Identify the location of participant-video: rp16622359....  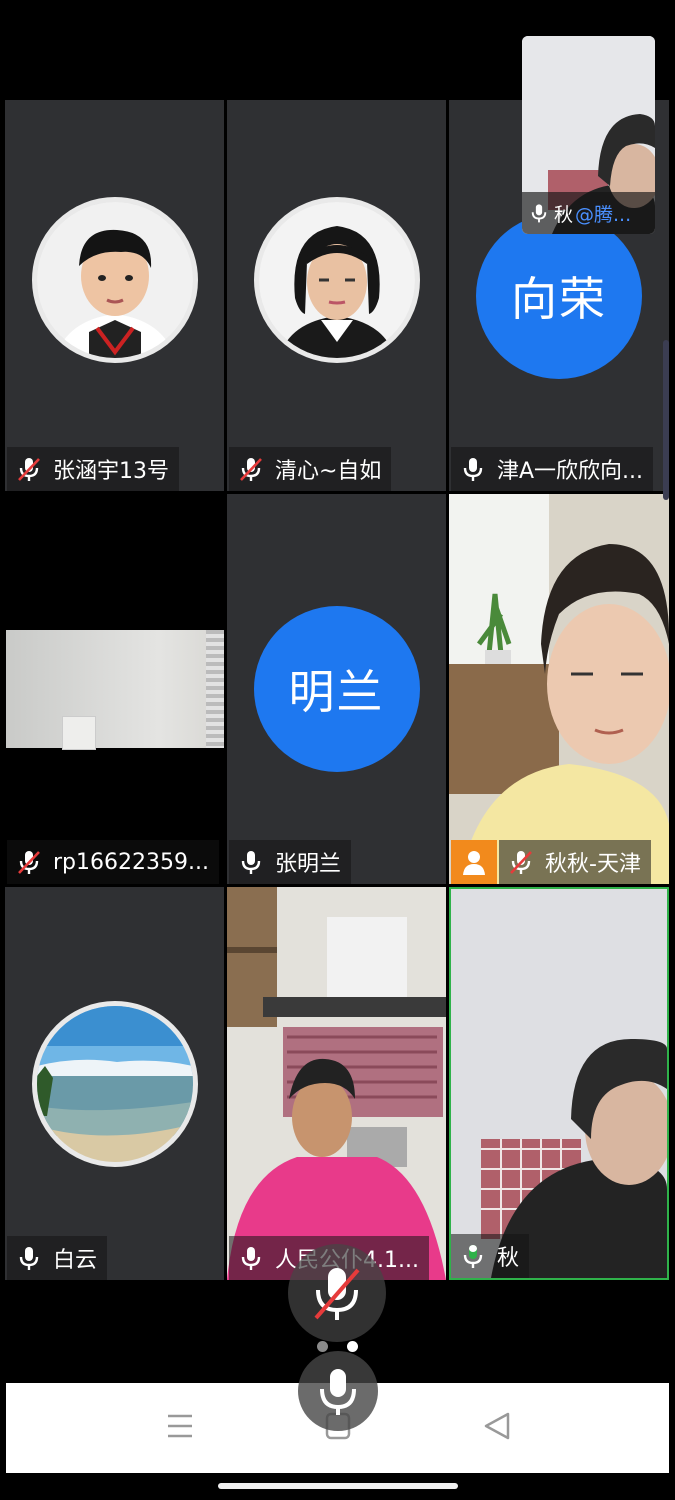
(114, 689).